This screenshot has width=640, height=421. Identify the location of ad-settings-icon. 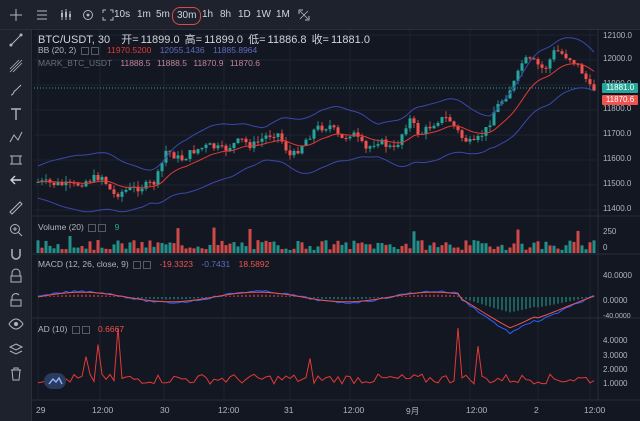
(75, 329).